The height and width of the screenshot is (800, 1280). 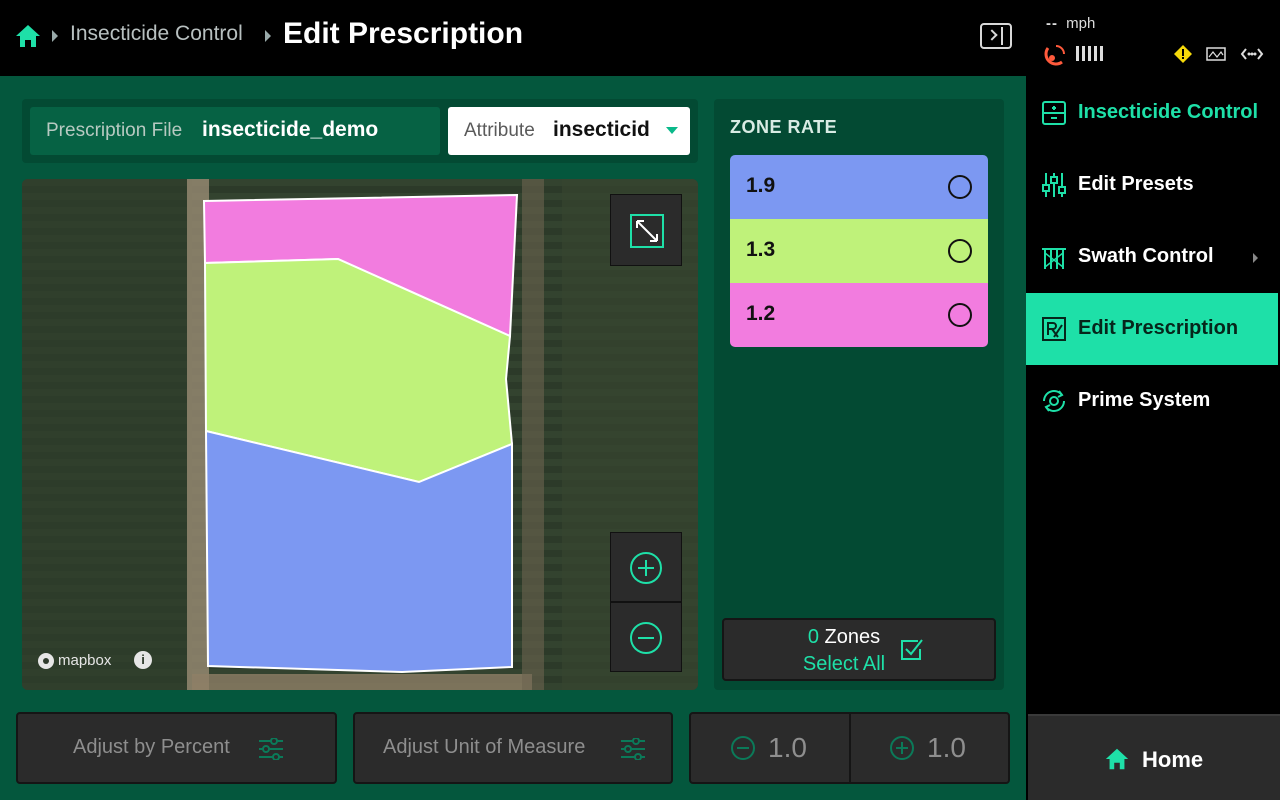 I want to click on zone-row: 1.2, so click(x=859, y=315).